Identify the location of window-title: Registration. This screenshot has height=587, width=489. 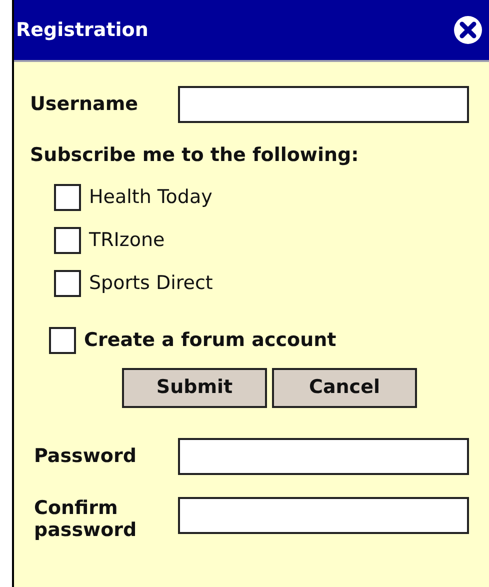
(82, 30).